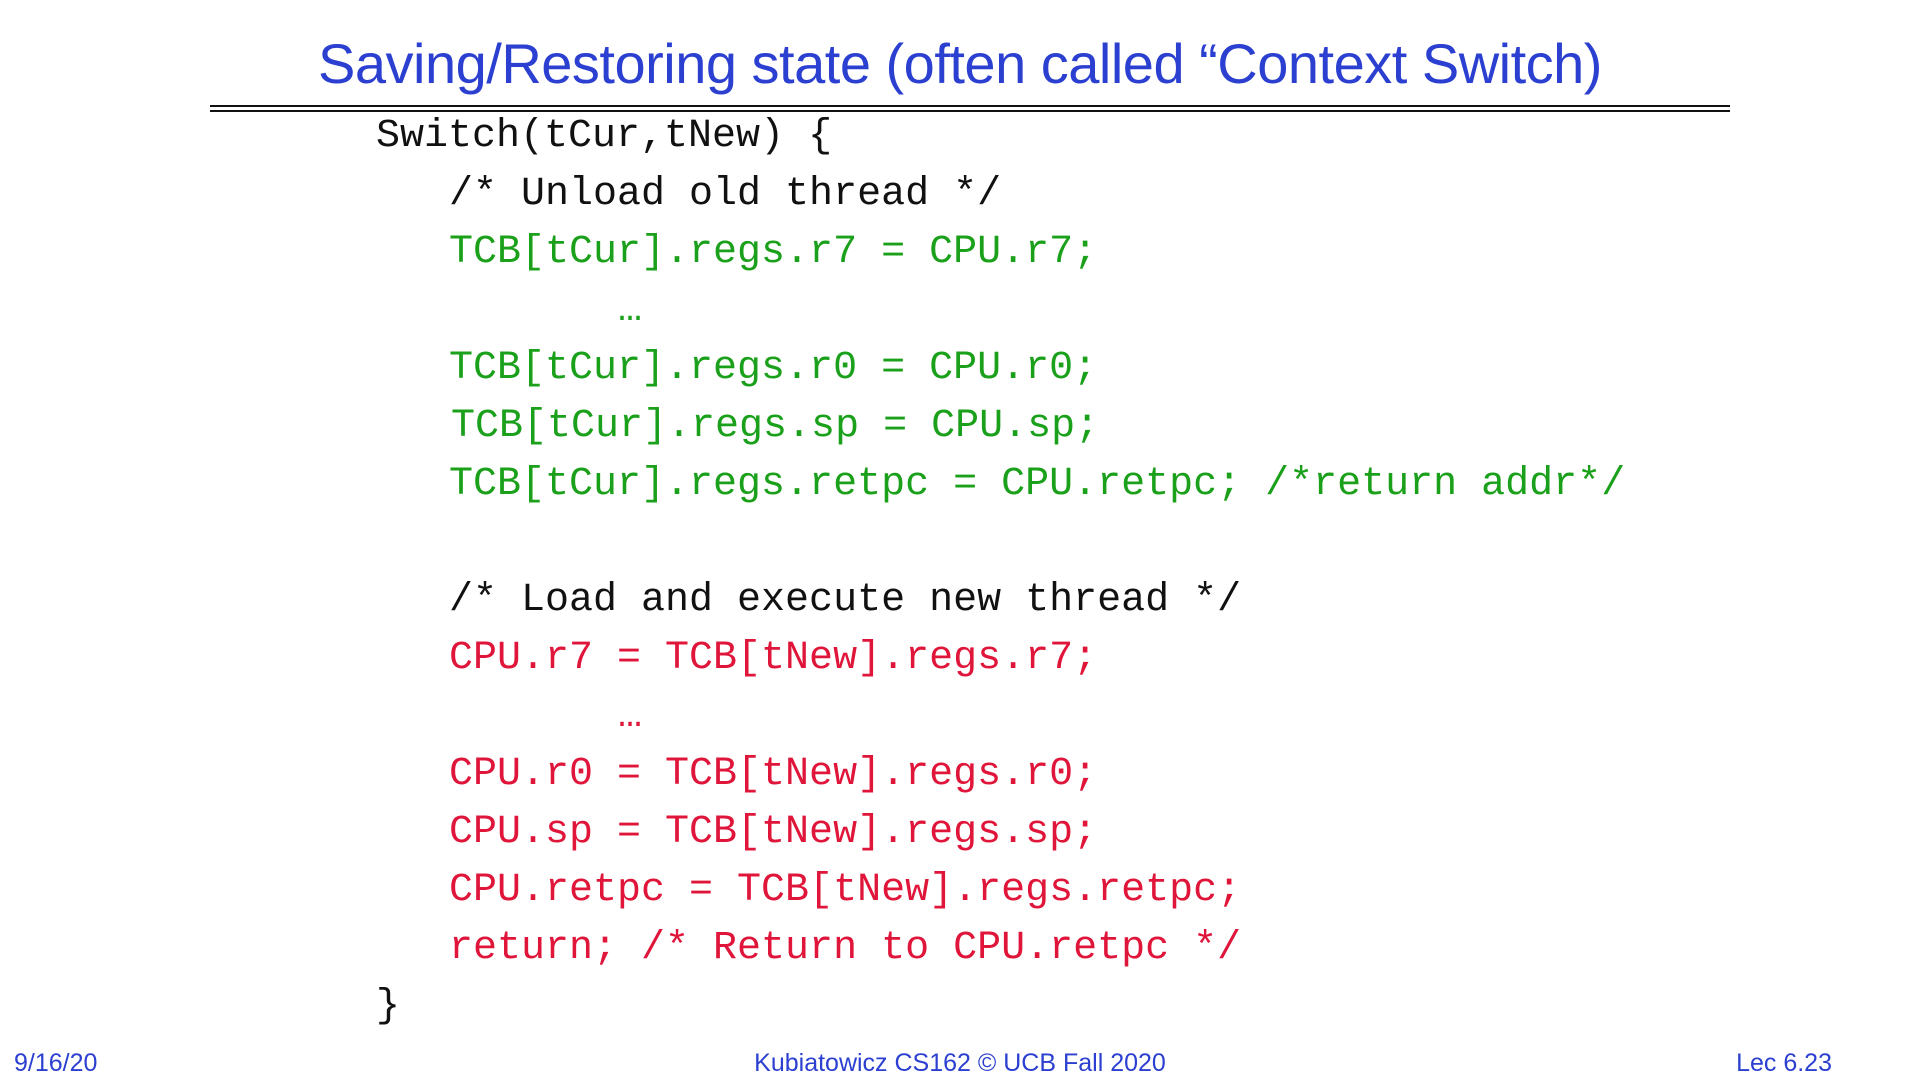 The width and height of the screenshot is (1920, 1080). I want to click on code-line-unload-comment: /* Unload old thread */, so click(725, 194).